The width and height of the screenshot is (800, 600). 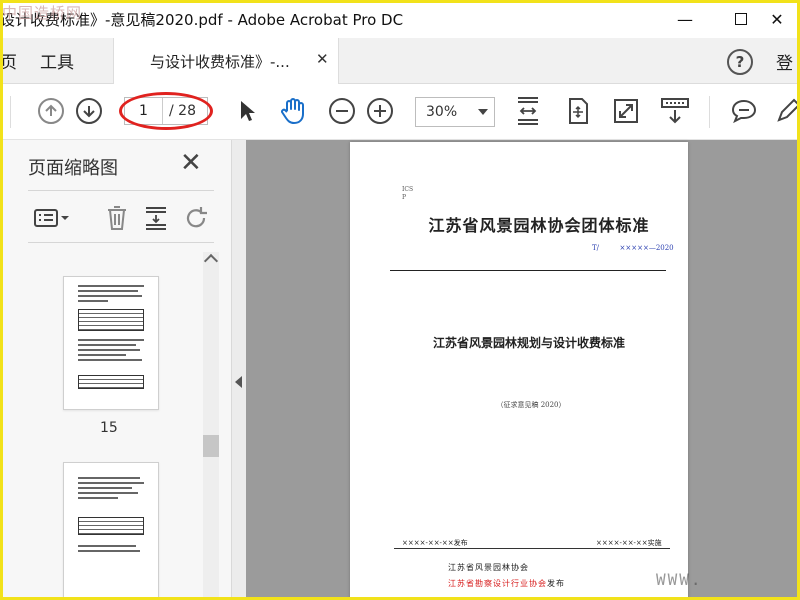 What do you see at coordinates (239, 370) in the screenshot?
I see `panel-collapse-strip` at bounding box center [239, 370].